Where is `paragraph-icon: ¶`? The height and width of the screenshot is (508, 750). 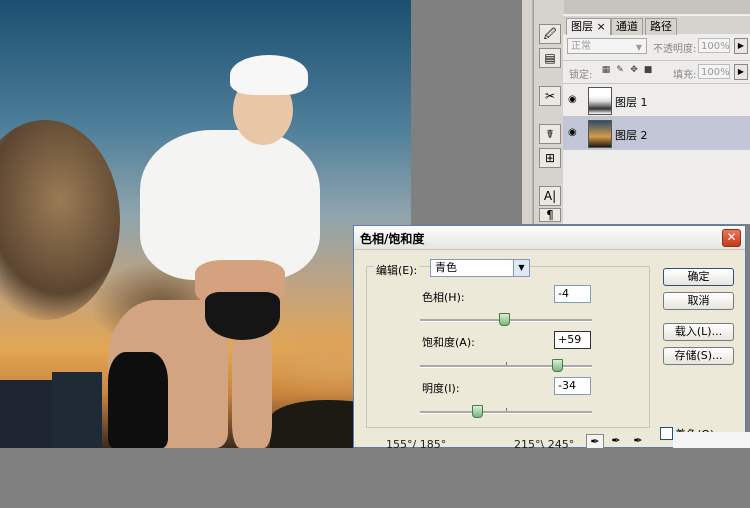 paragraph-icon: ¶ is located at coordinates (550, 215).